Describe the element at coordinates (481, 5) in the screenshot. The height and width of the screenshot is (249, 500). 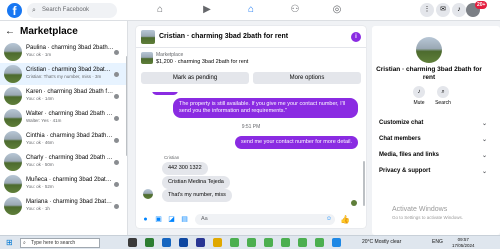
I see `notification-badge: 20+` at that location.